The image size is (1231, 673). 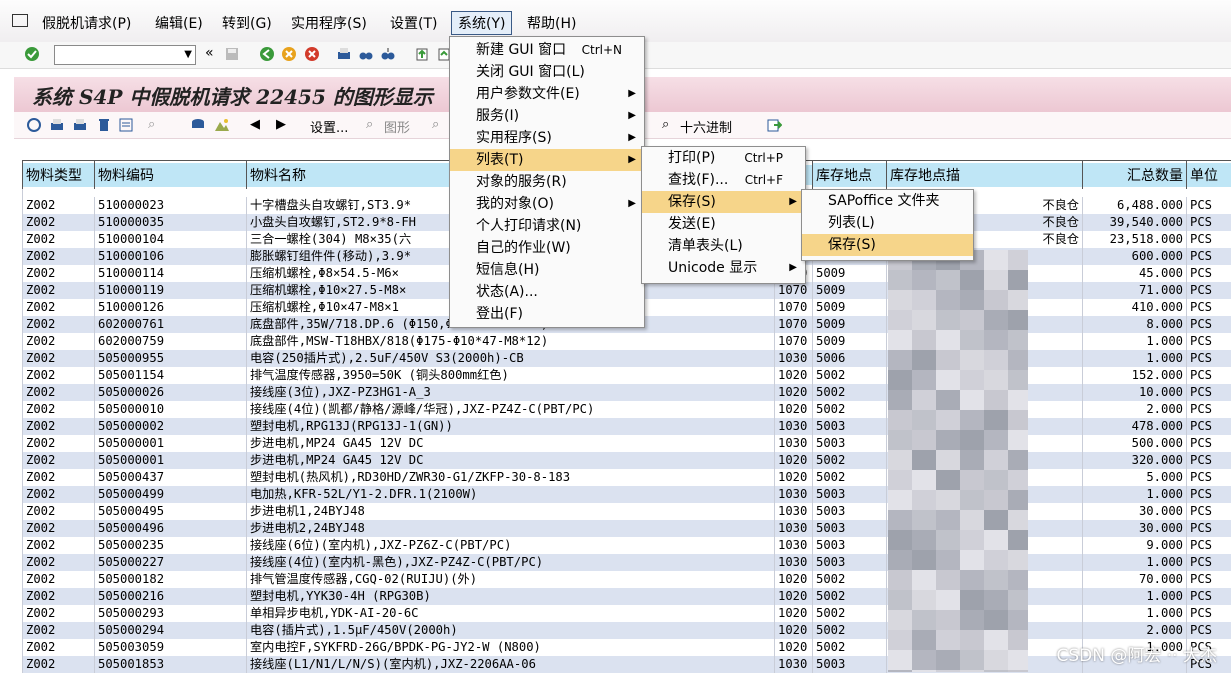 I want to click on cell-unit: PCS, so click(x=1209, y=290).